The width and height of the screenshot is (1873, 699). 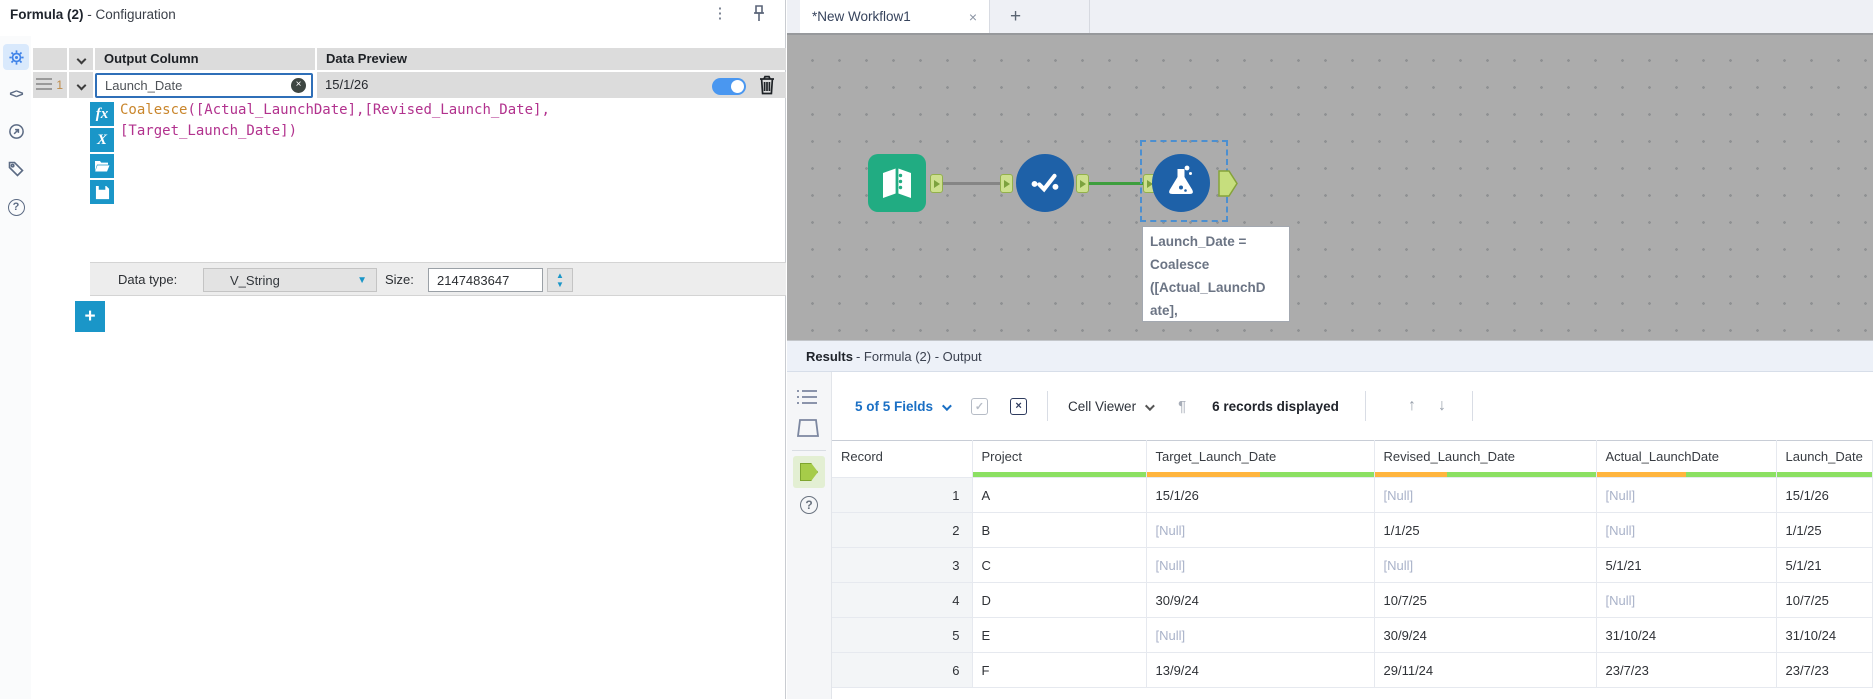 I want to click on metadata-view-icon, so click(x=808, y=428).